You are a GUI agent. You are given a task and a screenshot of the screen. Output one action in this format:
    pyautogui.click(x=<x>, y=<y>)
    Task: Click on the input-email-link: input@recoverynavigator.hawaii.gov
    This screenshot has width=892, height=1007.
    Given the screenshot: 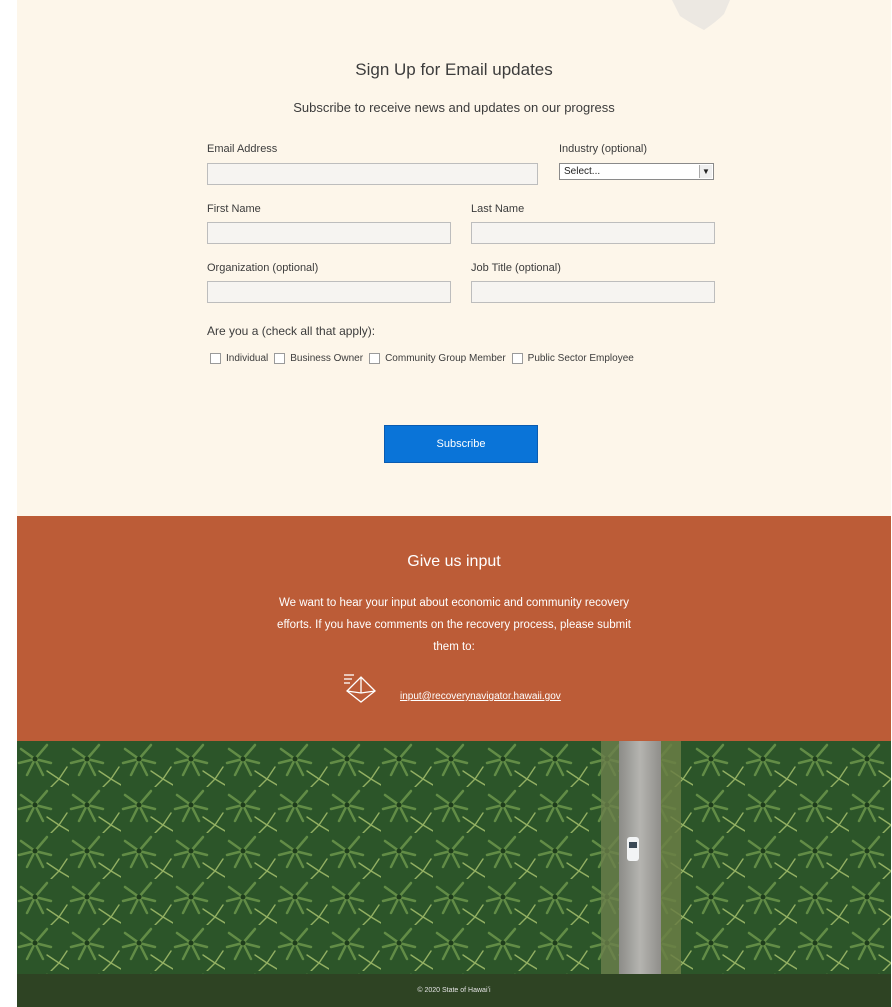 What is the action you would take?
    pyautogui.click(x=480, y=696)
    